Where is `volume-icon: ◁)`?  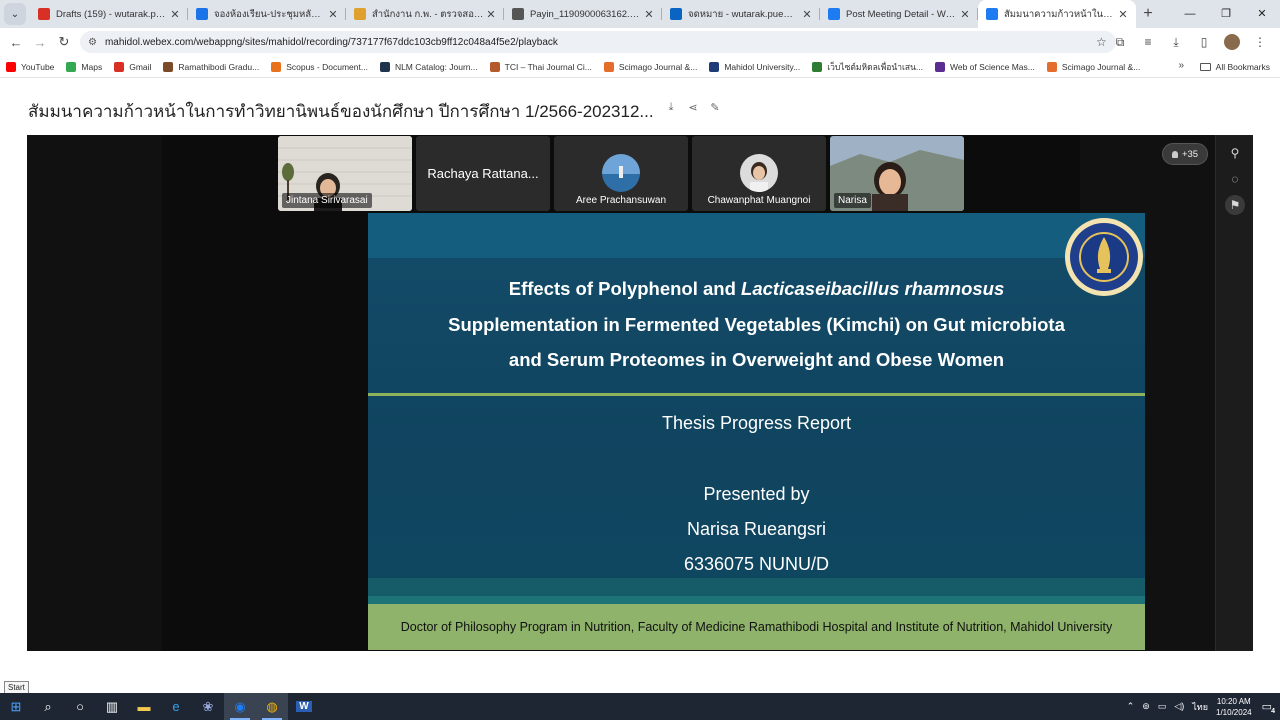 volume-icon: ◁) is located at coordinates (1179, 706).